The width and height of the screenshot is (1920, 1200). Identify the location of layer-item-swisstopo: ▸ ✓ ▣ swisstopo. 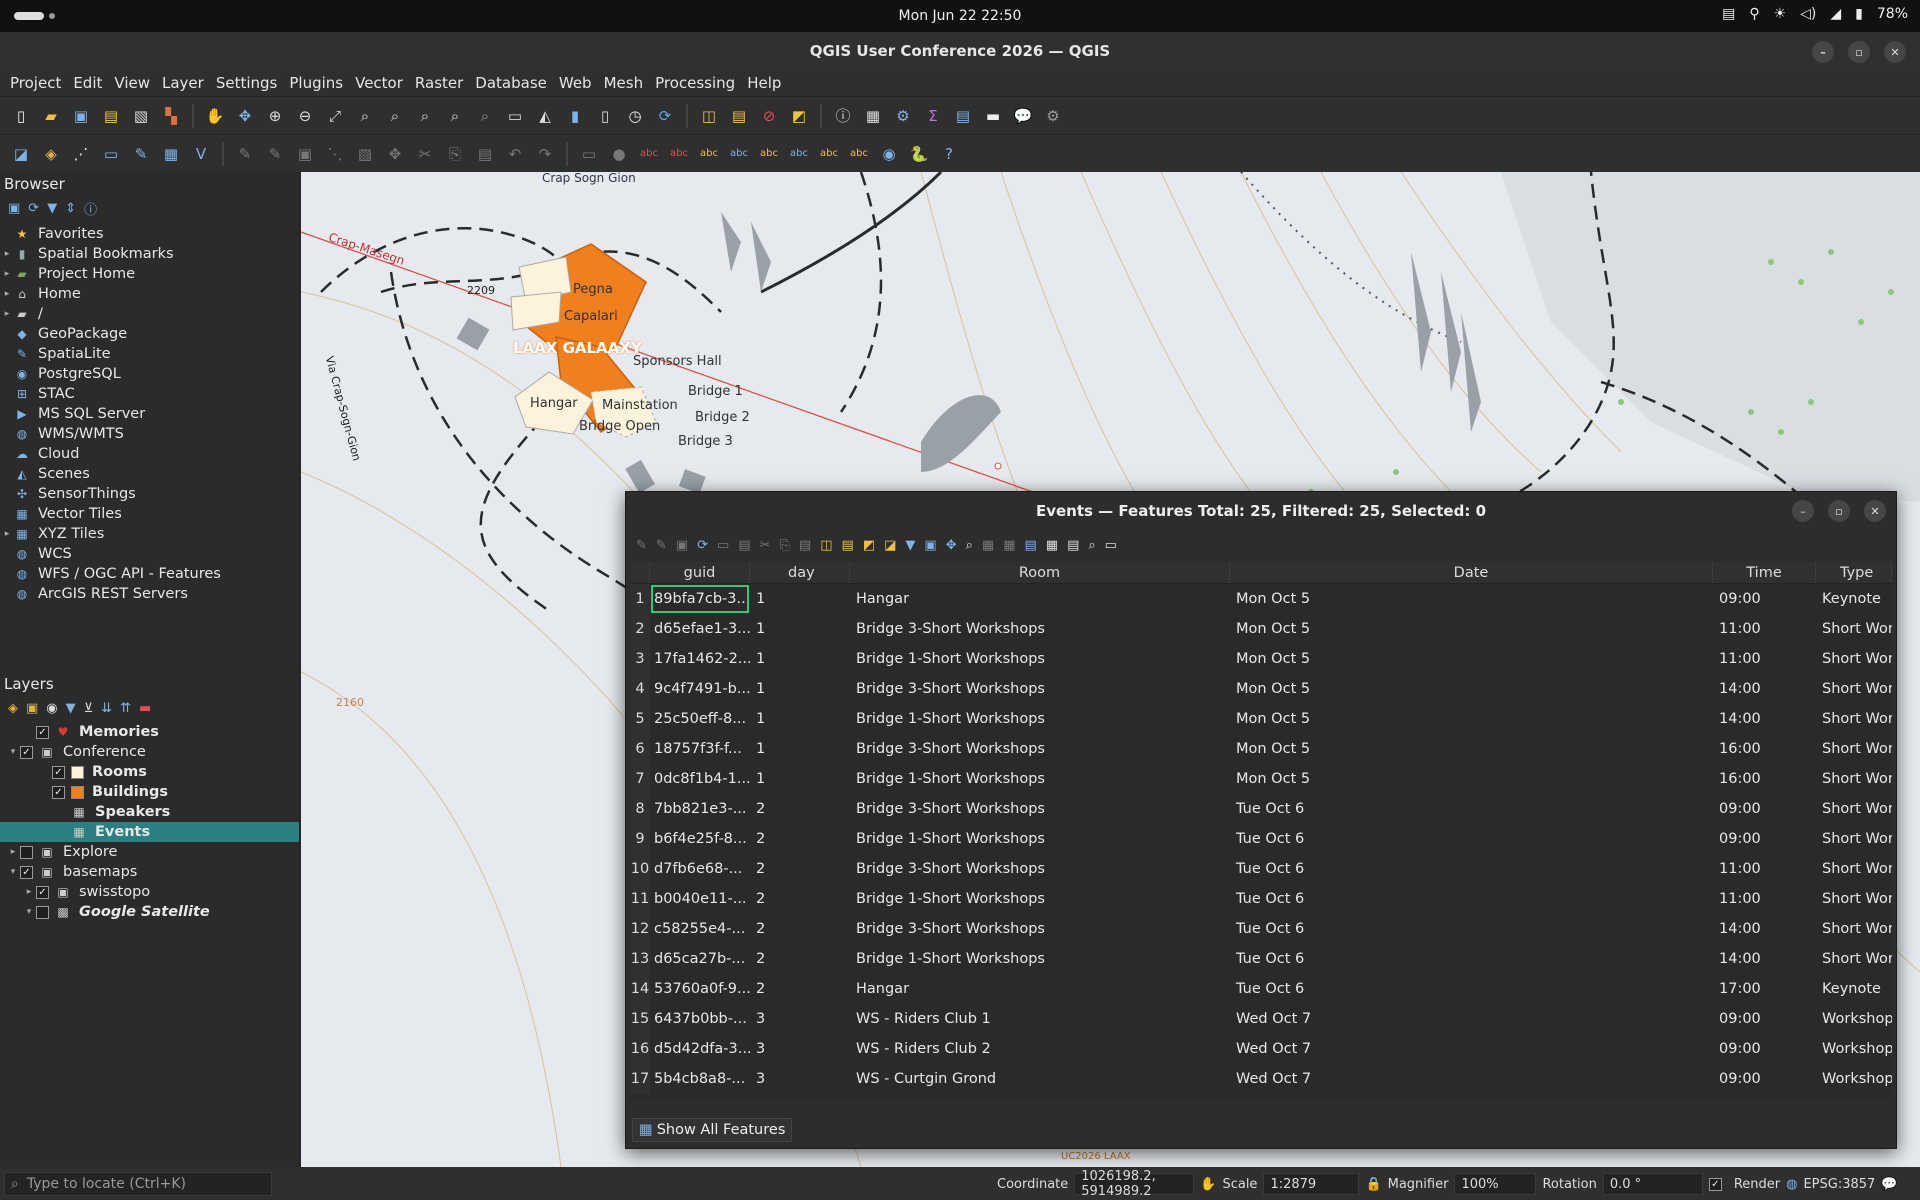
(149, 892).